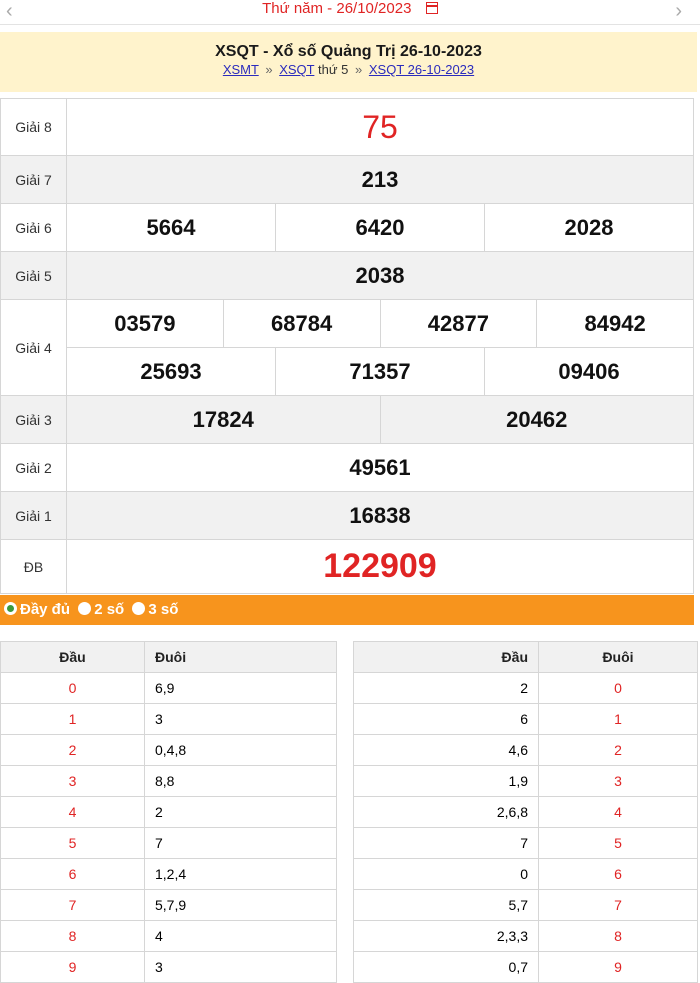  I want to click on filter-option-3-digits: 3 số, so click(155, 610).